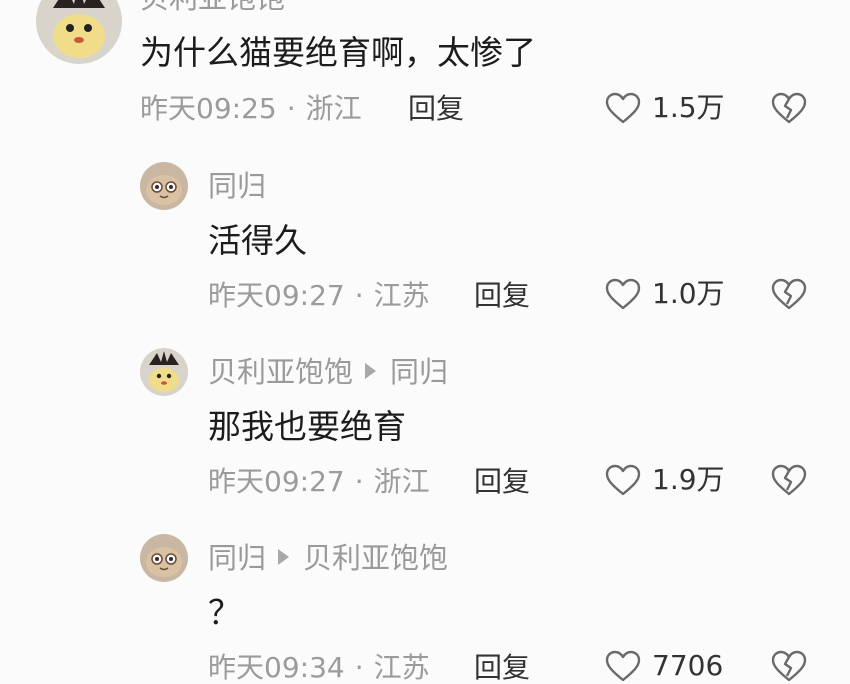 Image resolution: width=850 pixels, height=684 pixels. I want to click on comment-time: 昨天09:25, so click(208, 108).